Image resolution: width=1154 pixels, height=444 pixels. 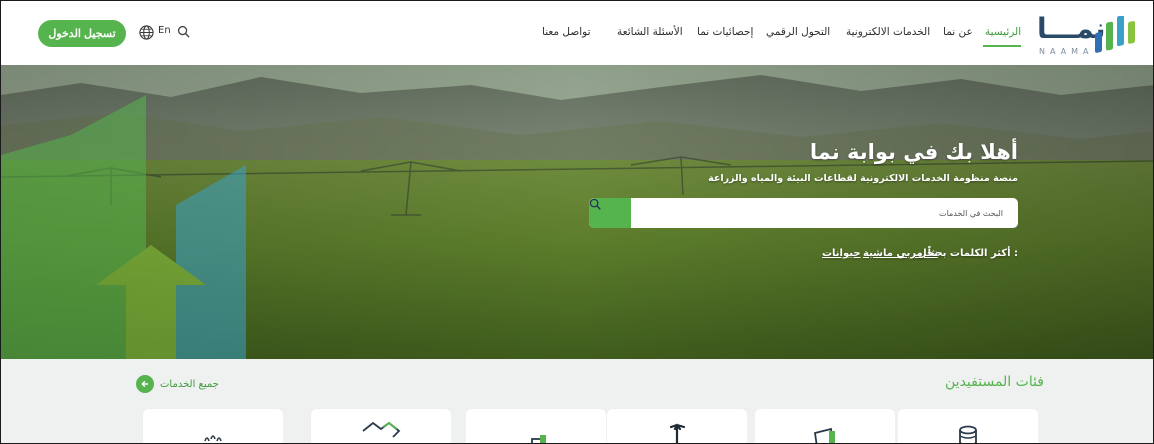 I want to click on hero-title: أهلا بك في بوابة نما, so click(x=913, y=152).